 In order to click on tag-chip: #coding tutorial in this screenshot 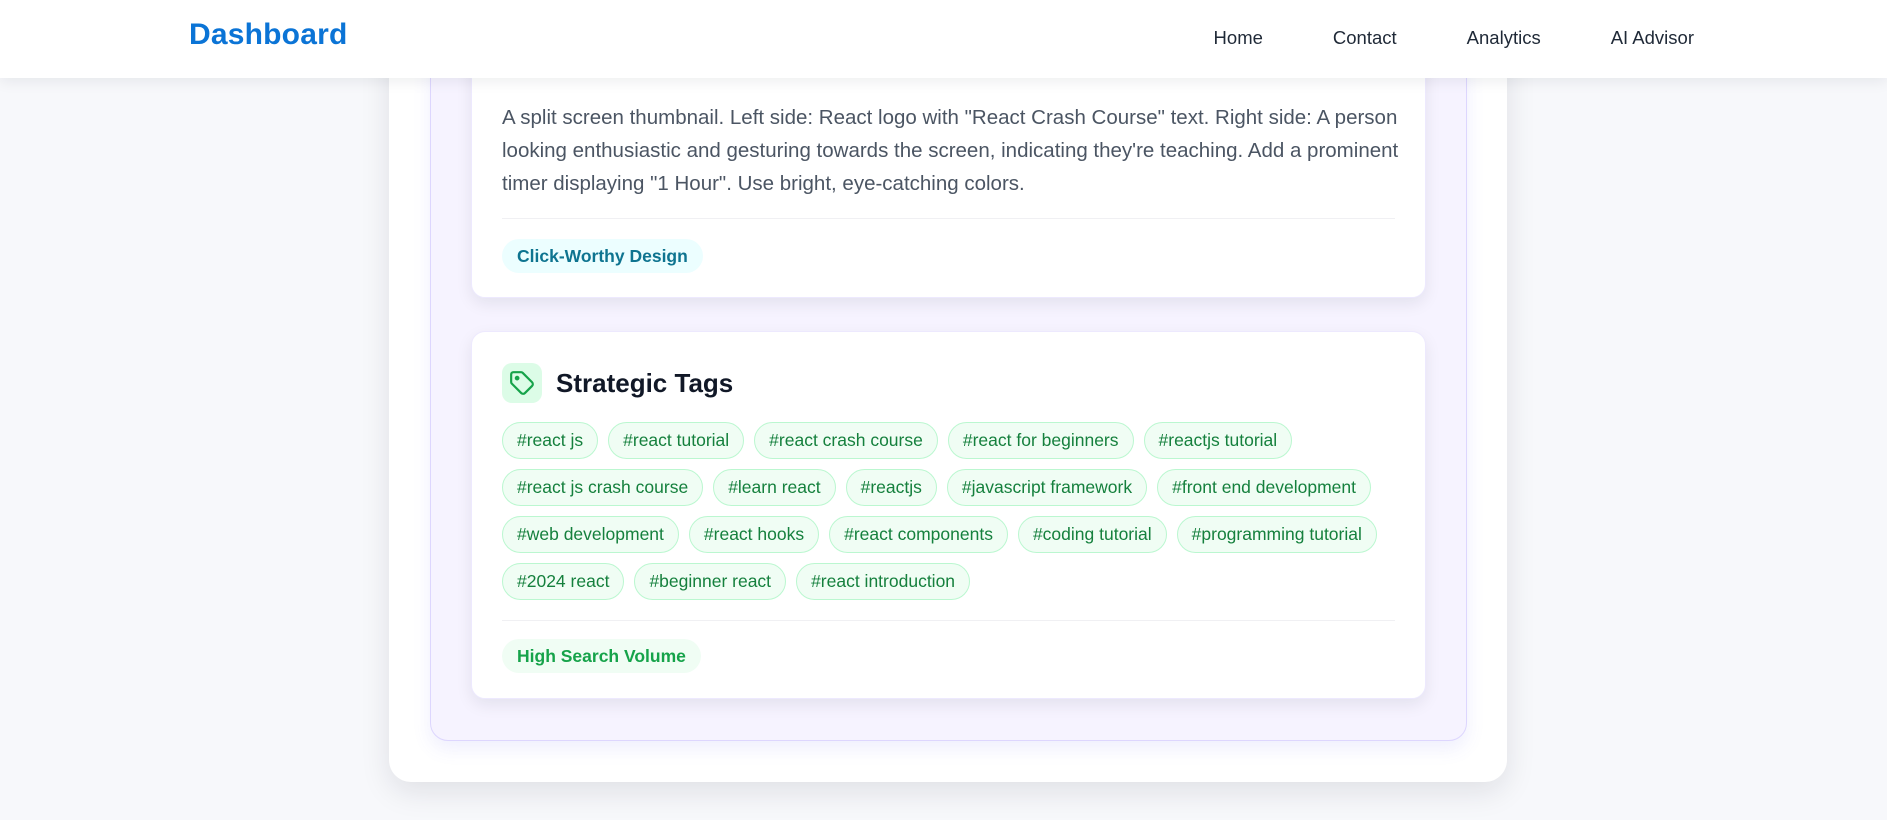, I will do `click(1092, 534)`.